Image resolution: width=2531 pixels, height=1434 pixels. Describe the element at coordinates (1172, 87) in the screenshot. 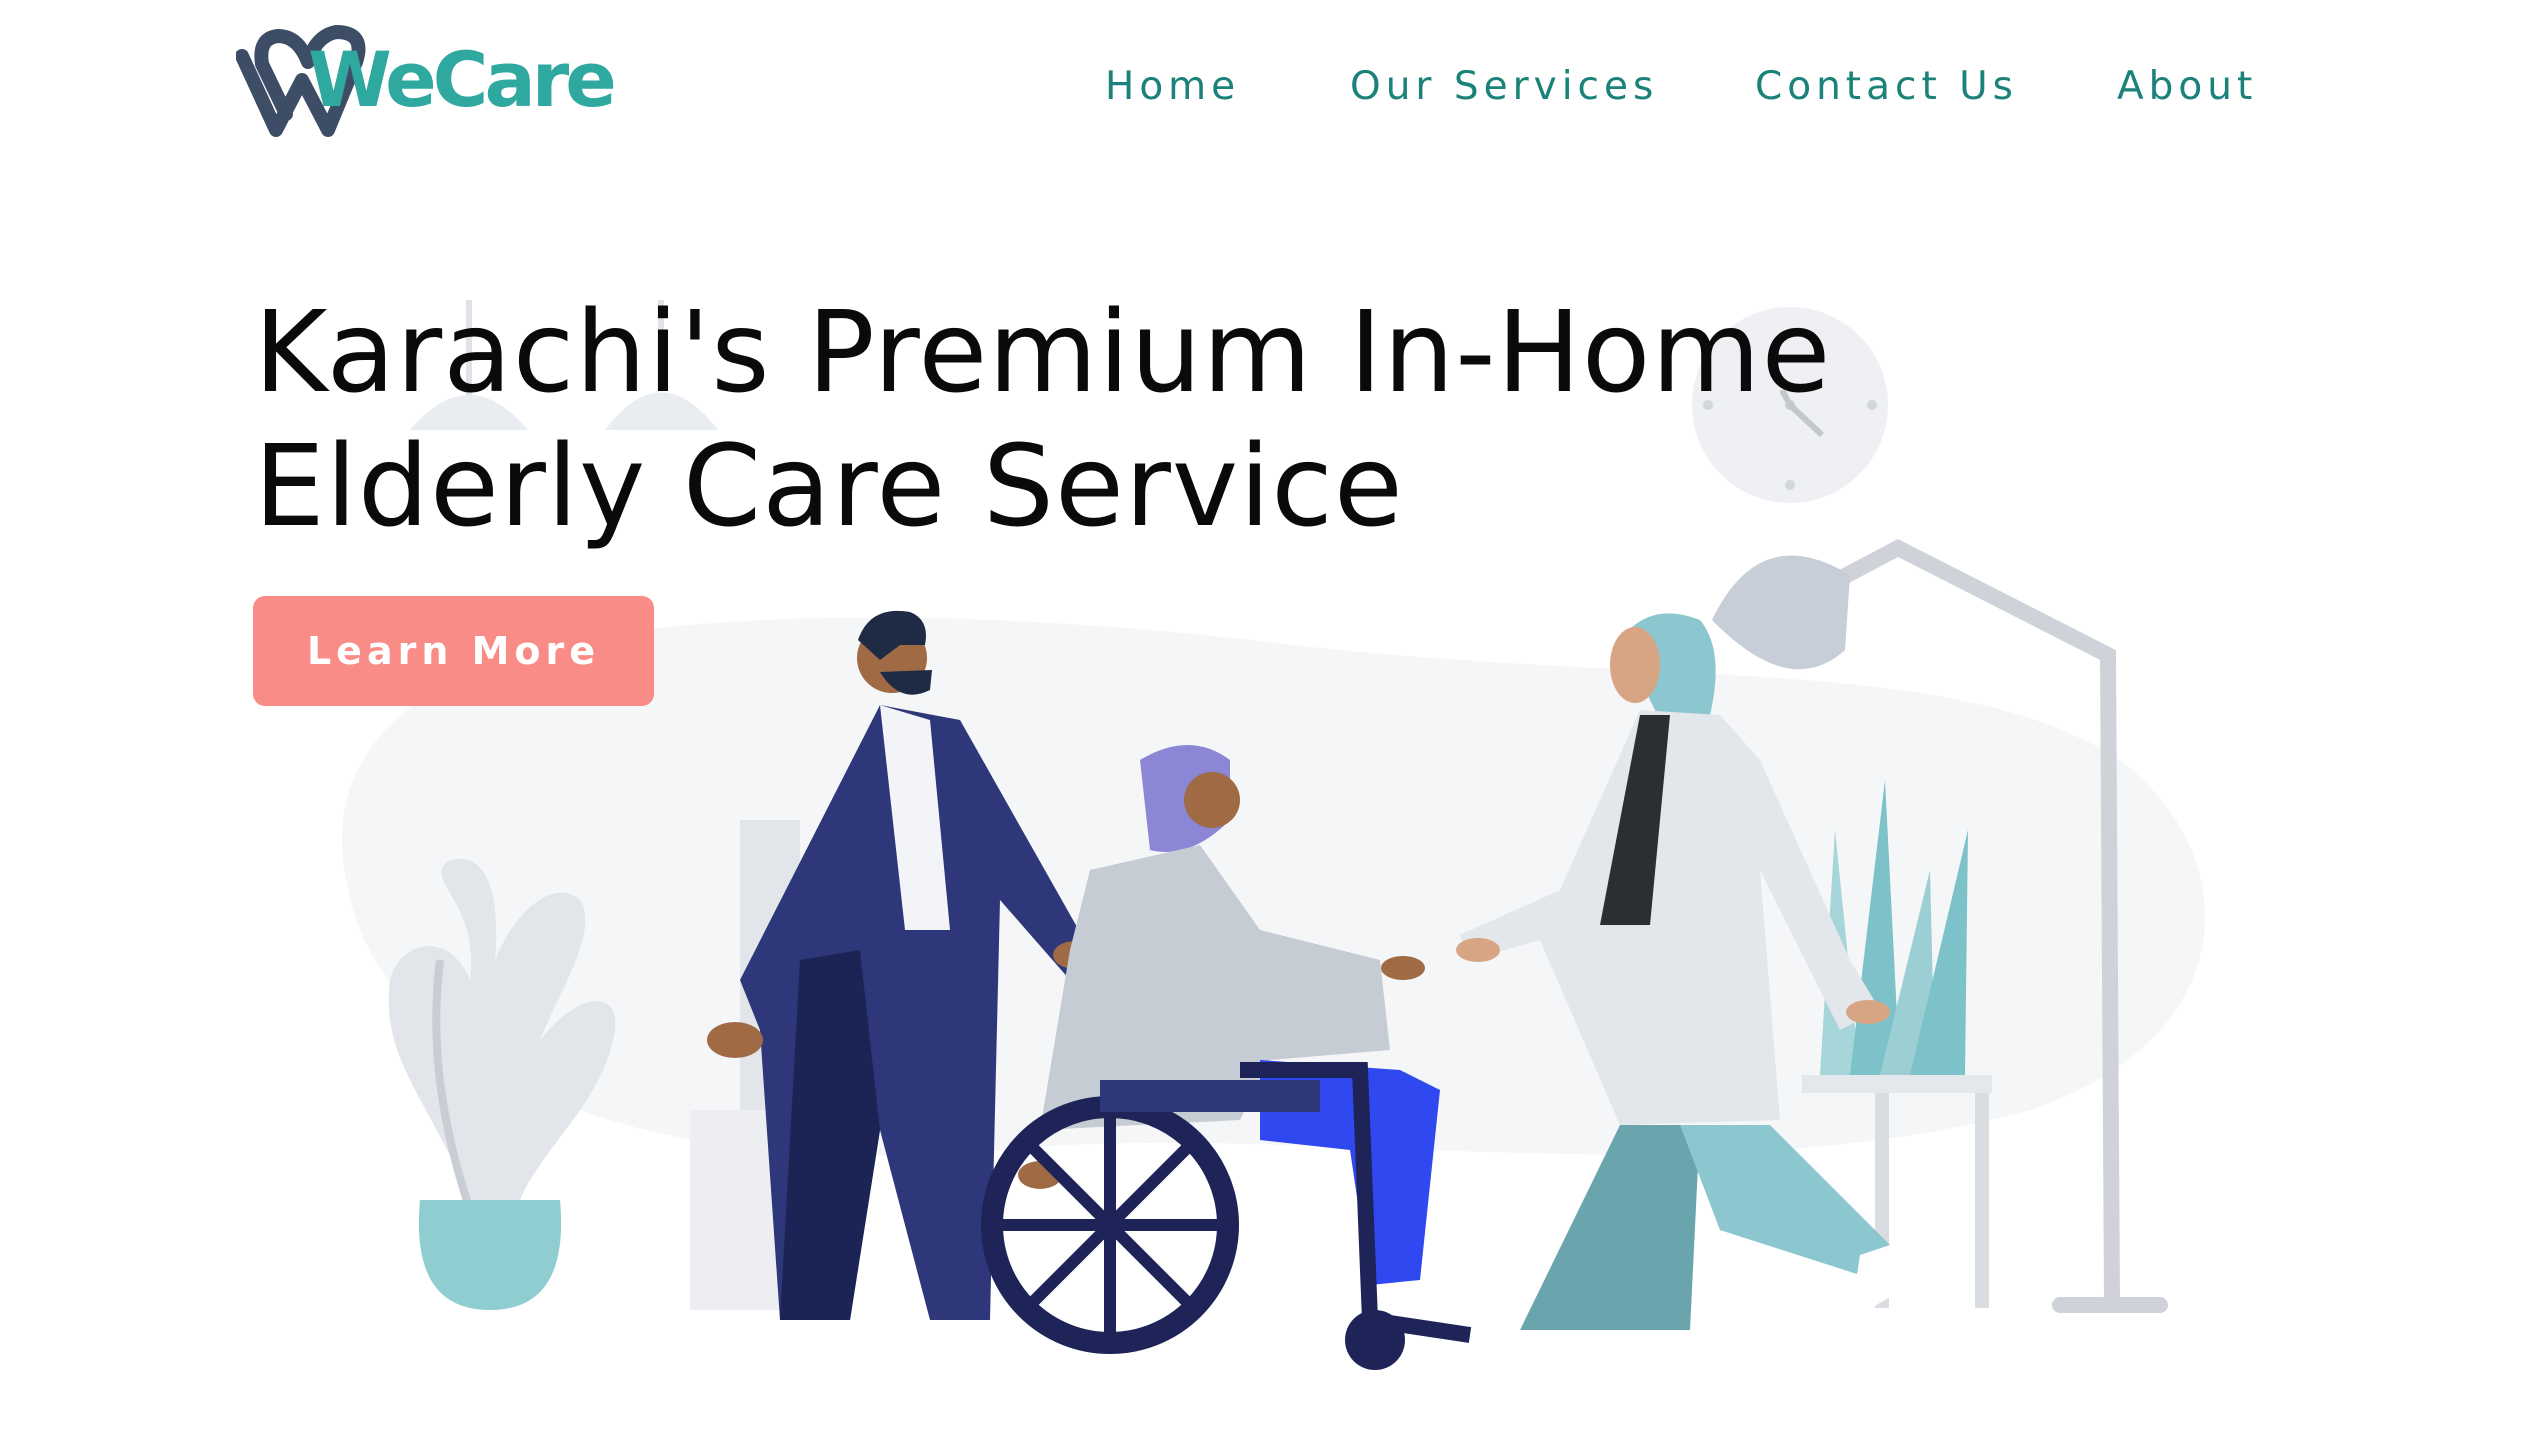

I see `nav-item-home: Home` at that location.